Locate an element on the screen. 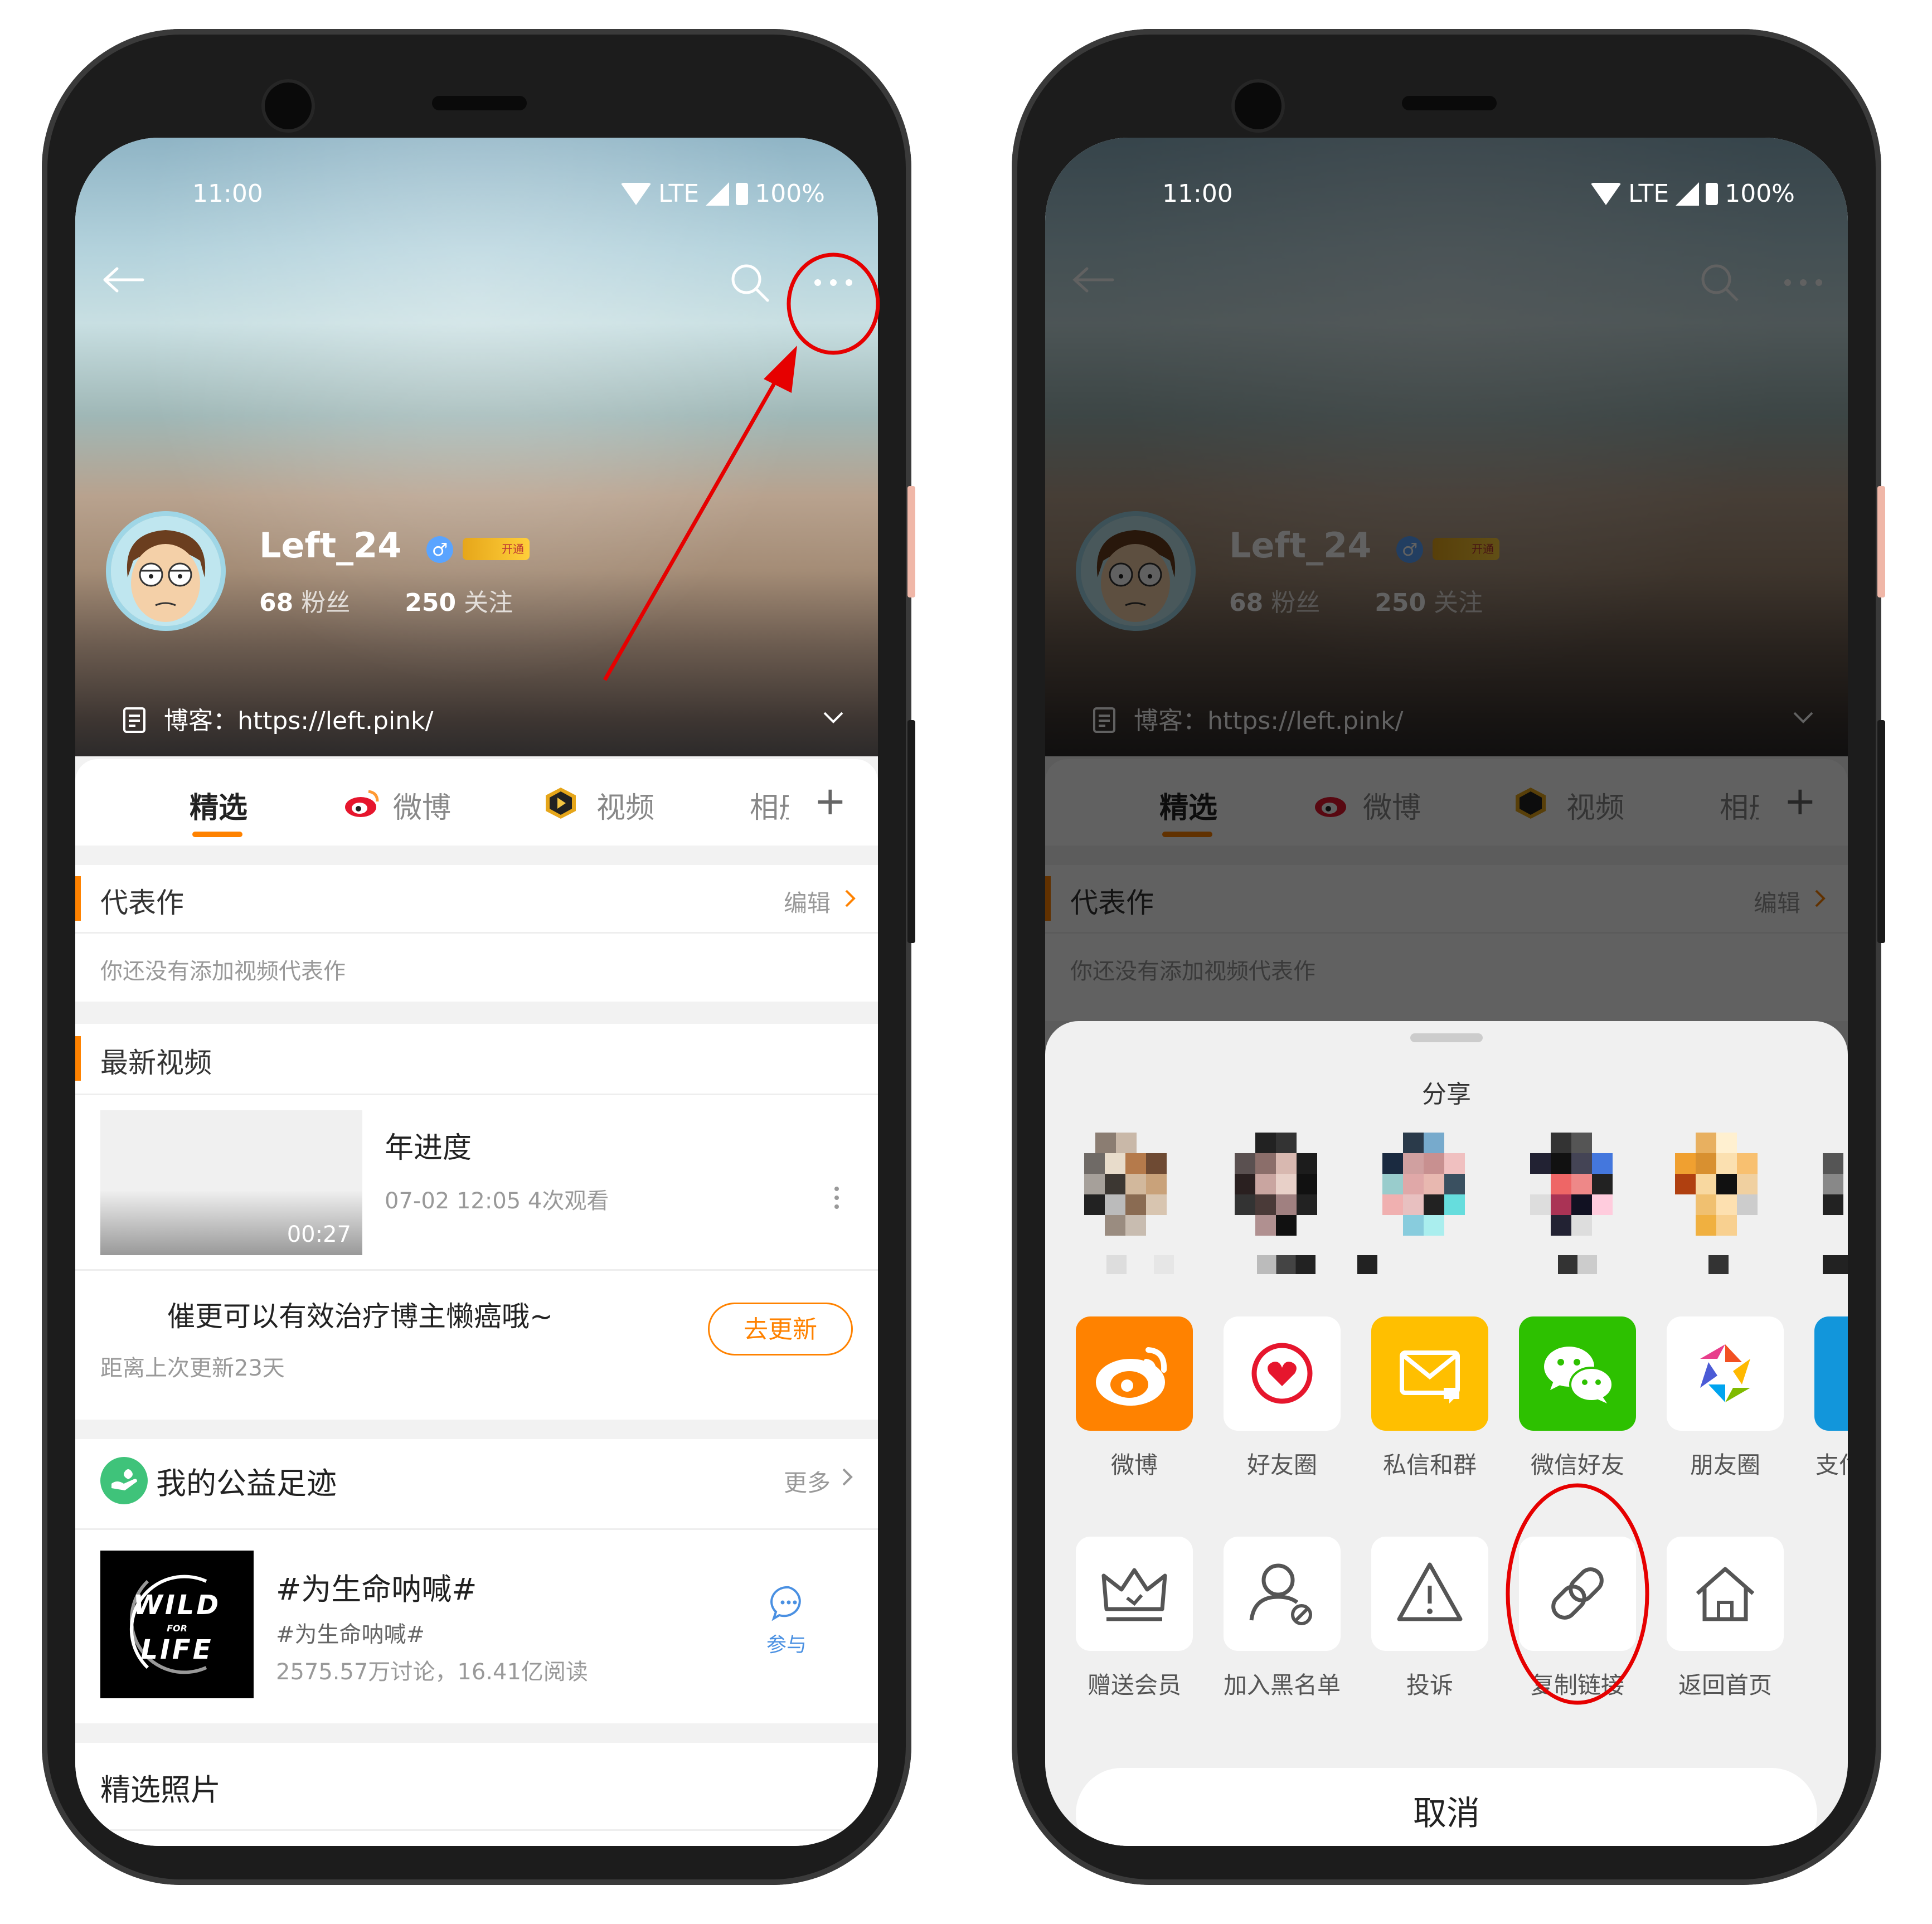 The height and width of the screenshot is (1924, 1932). highlight-circle-more is located at coordinates (833, 303).